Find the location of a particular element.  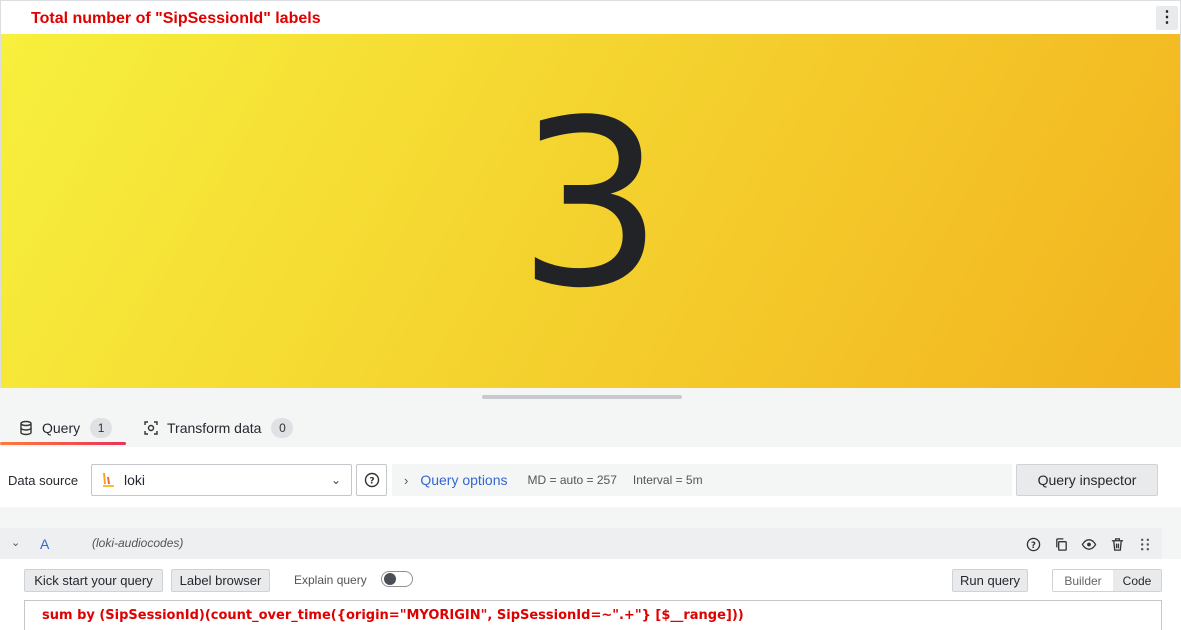

tab-query-label: Query is located at coordinates (61, 428).